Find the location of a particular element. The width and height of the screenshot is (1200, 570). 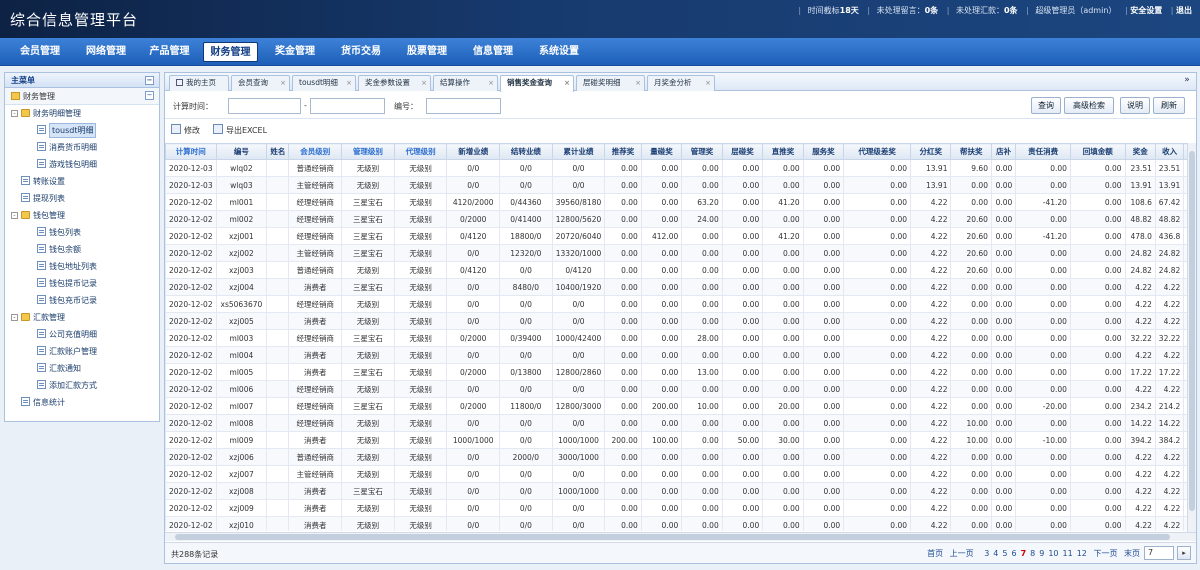

advanced-search-button: 高级检索 is located at coordinates (1089, 105).